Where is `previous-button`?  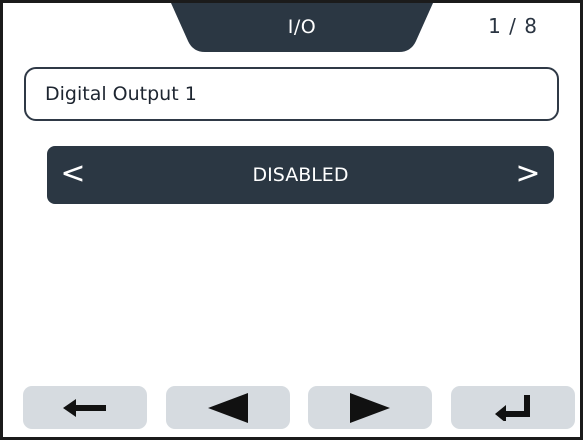 previous-button is located at coordinates (228, 407).